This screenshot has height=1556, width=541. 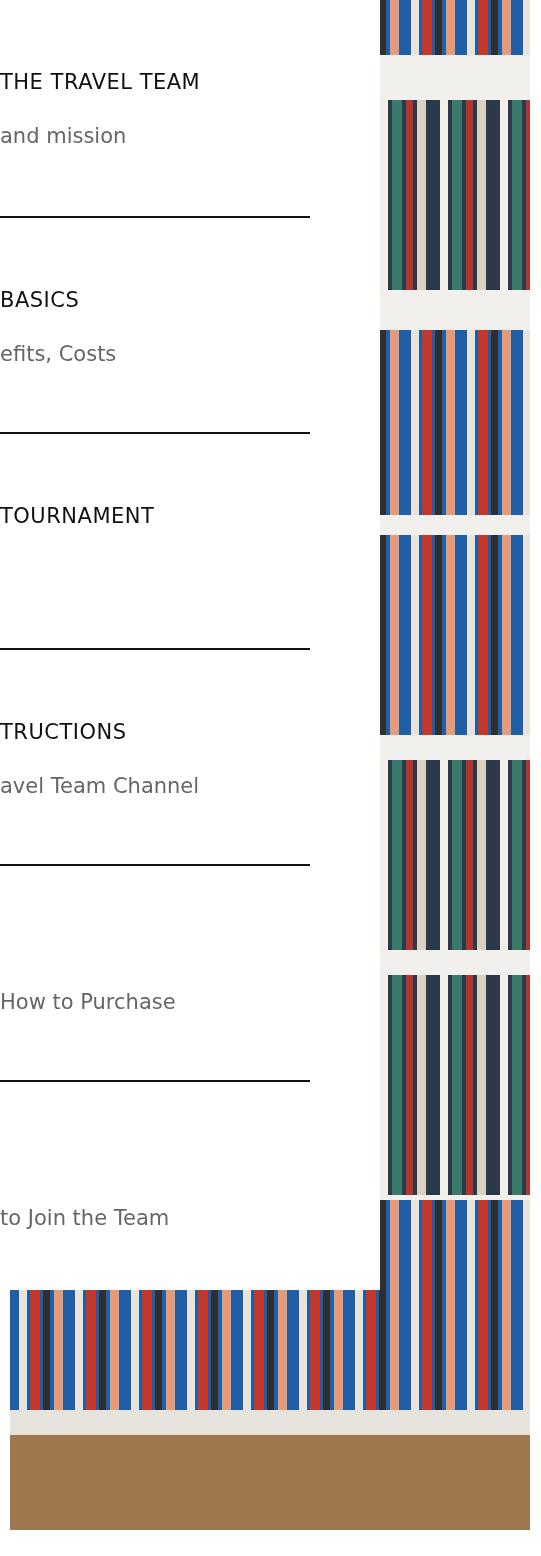 I want to click on section-heading: THE TRAVEL TEAM, so click(x=100, y=82).